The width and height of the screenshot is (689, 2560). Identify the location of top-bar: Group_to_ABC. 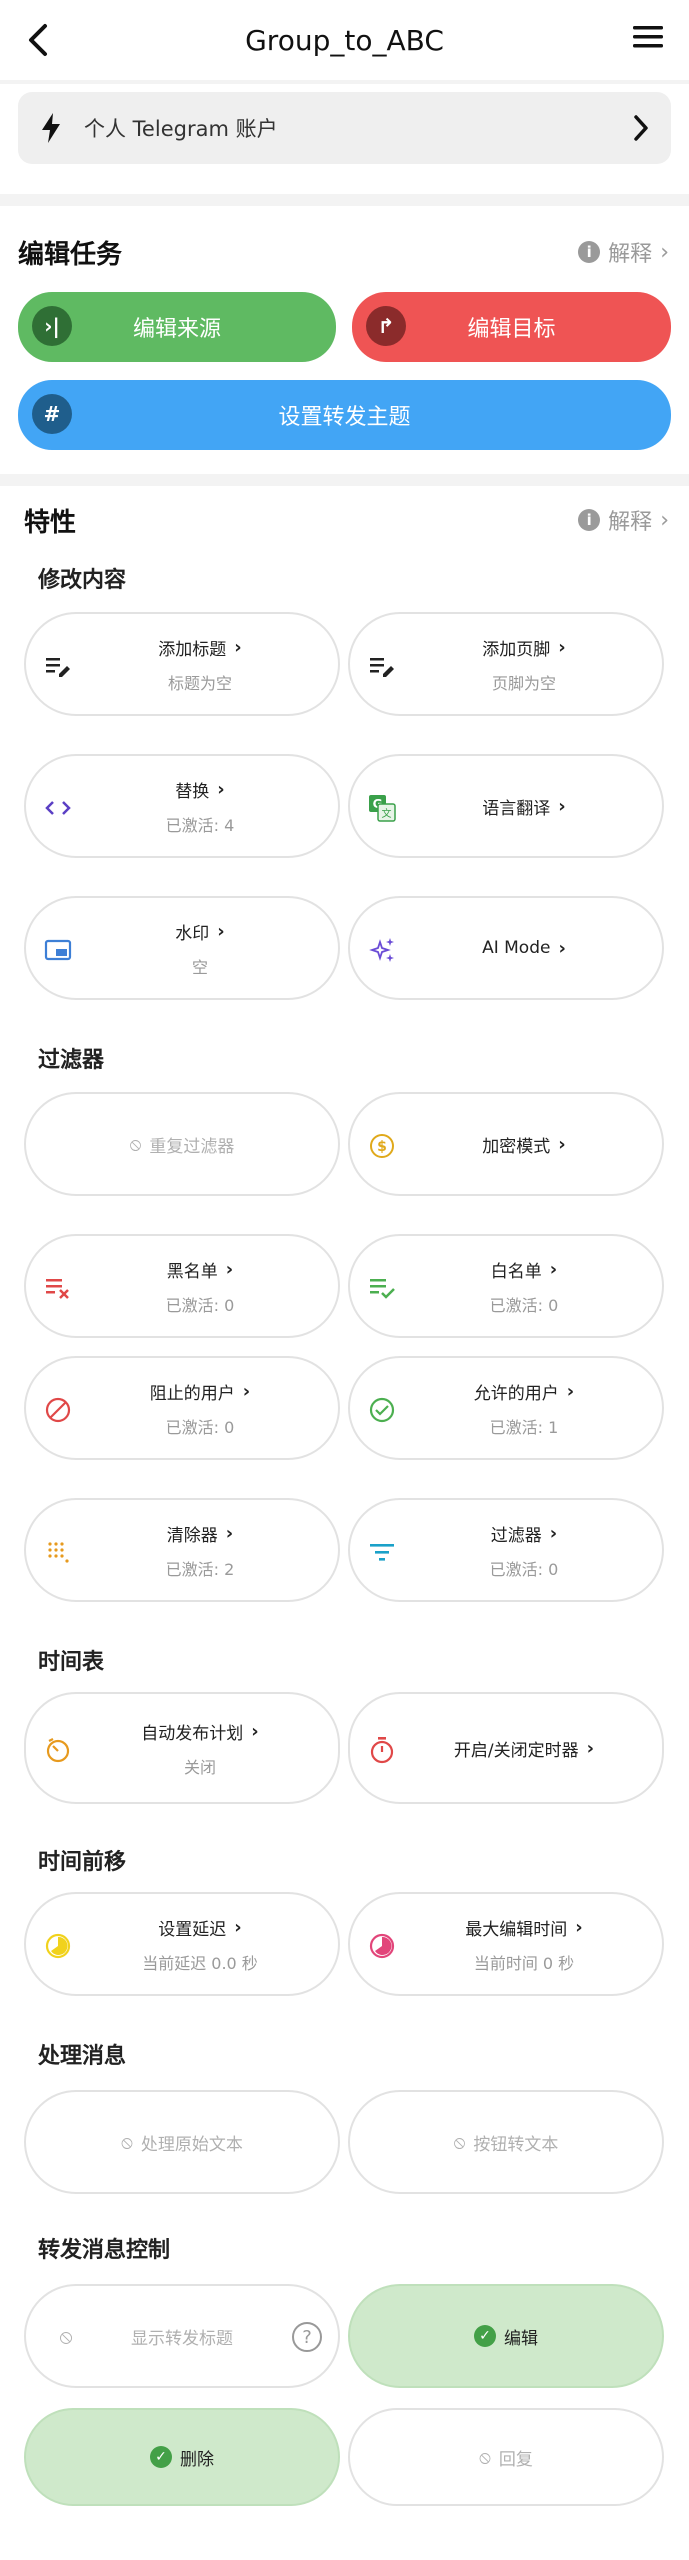
(344, 40).